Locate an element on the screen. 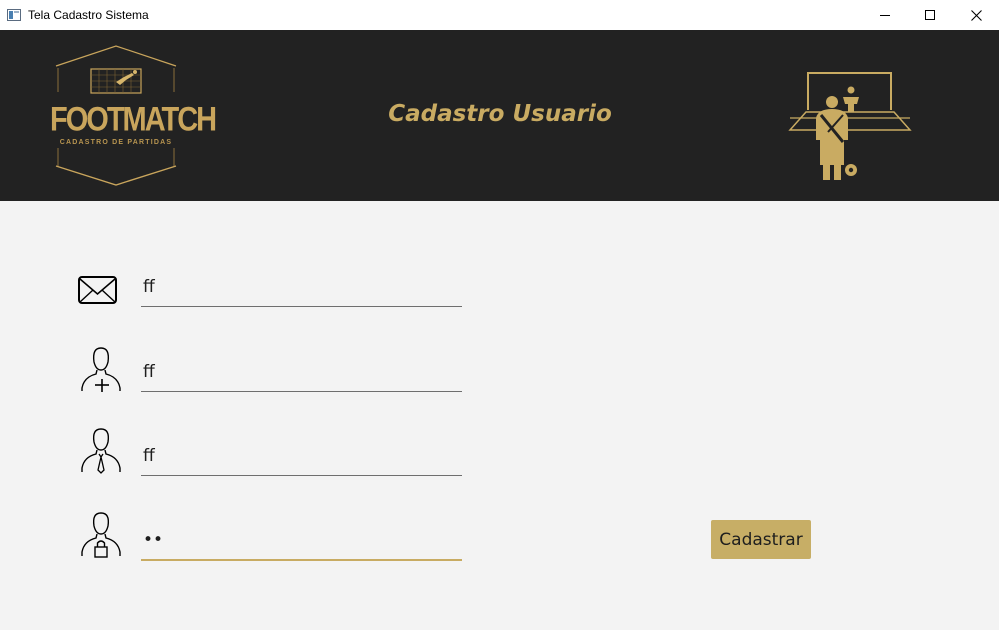 This screenshot has width=999, height=630. close-icon is located at coordinates (976, 15).